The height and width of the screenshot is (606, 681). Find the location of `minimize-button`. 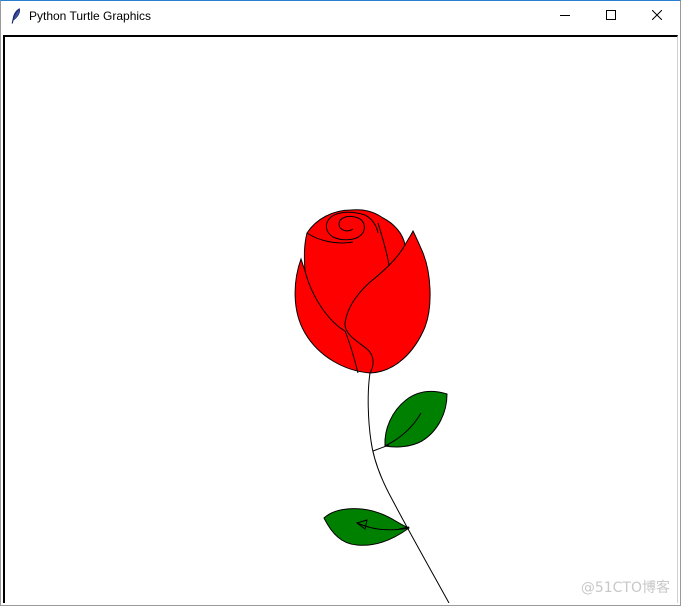

minimize-button is located at coordinates (565, 16).